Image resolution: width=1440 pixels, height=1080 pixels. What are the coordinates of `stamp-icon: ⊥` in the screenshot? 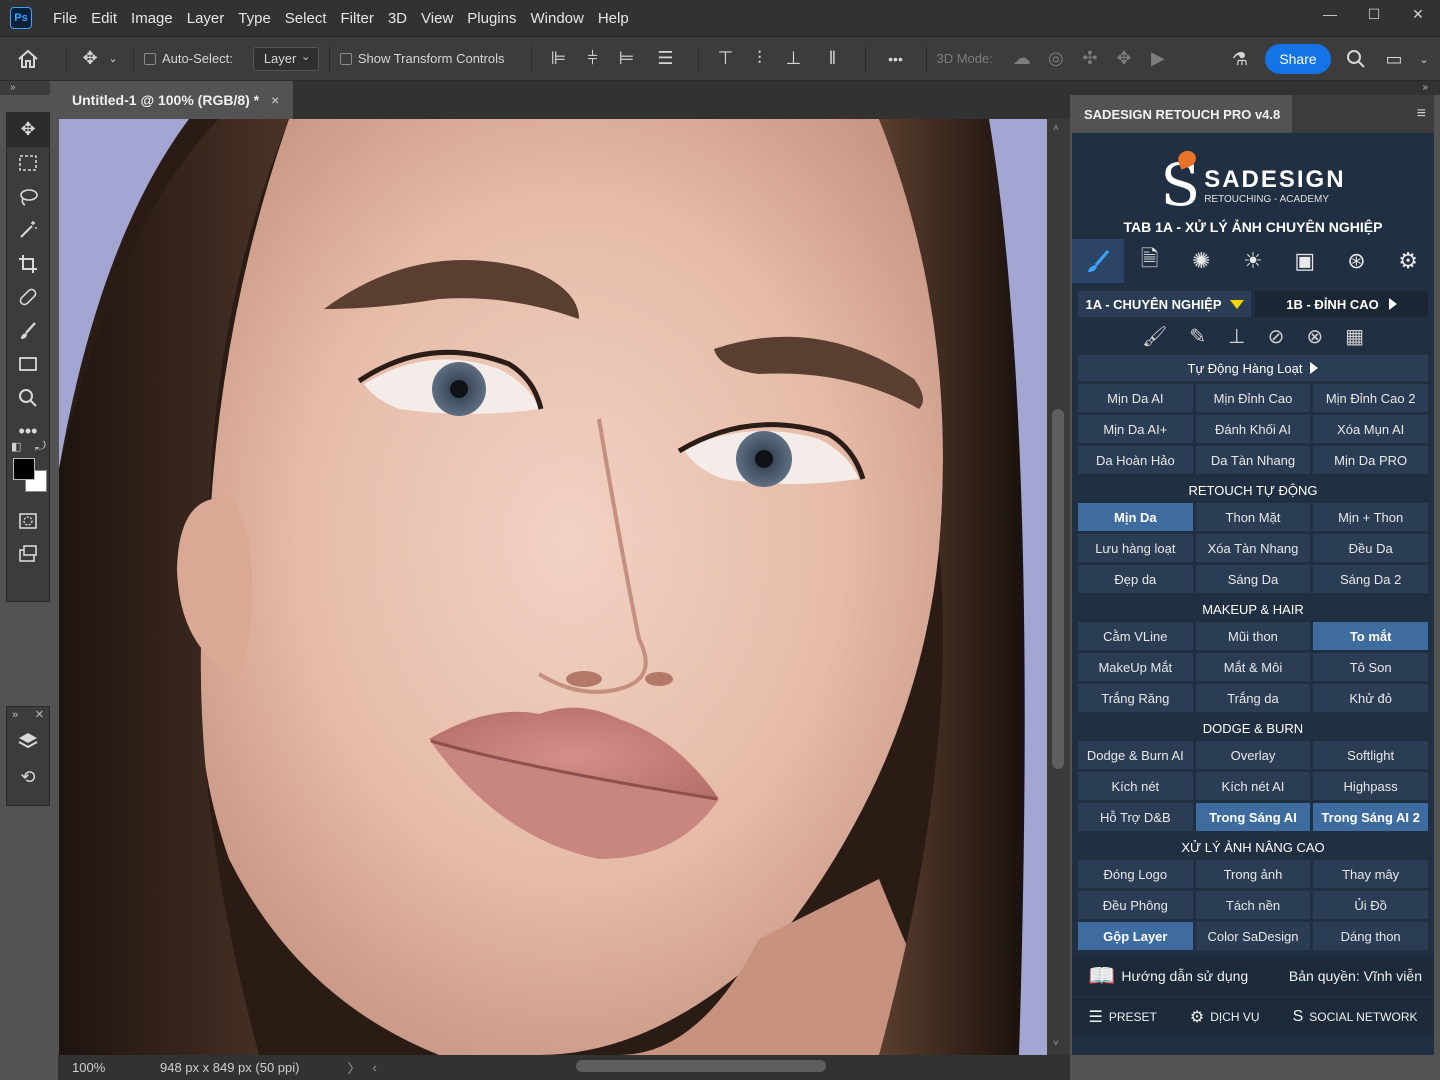 It's located at (1236, 336).